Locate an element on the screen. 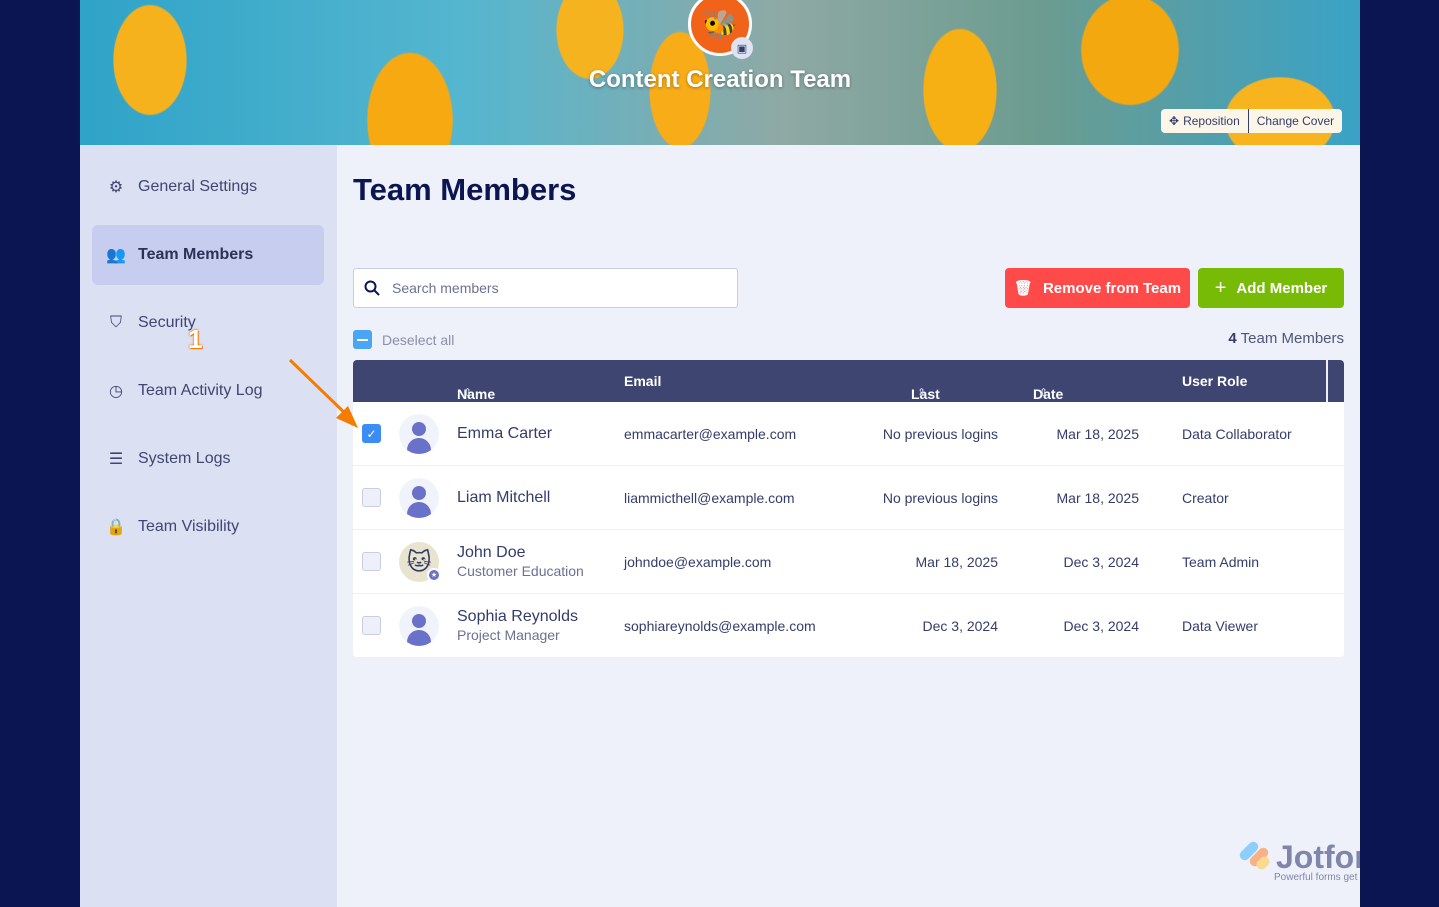  sidebar-item-system-logs: ☰ System Logs is located at coordinates (208, 459).